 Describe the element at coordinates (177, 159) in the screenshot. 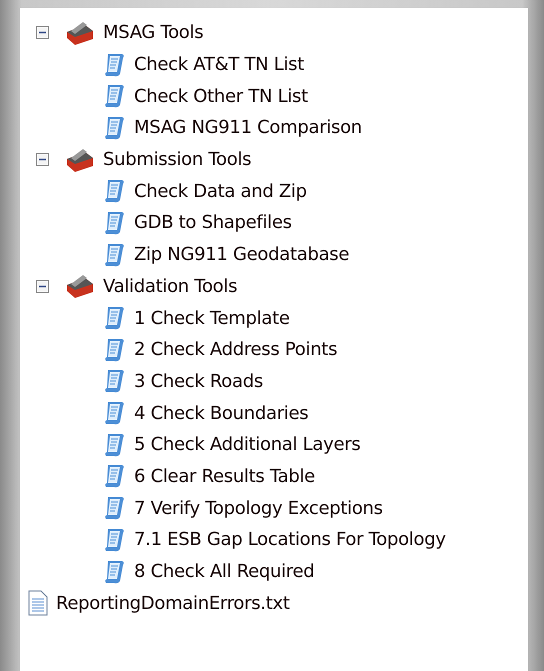

I see `toolbox-label: Submission Tools` at that location.